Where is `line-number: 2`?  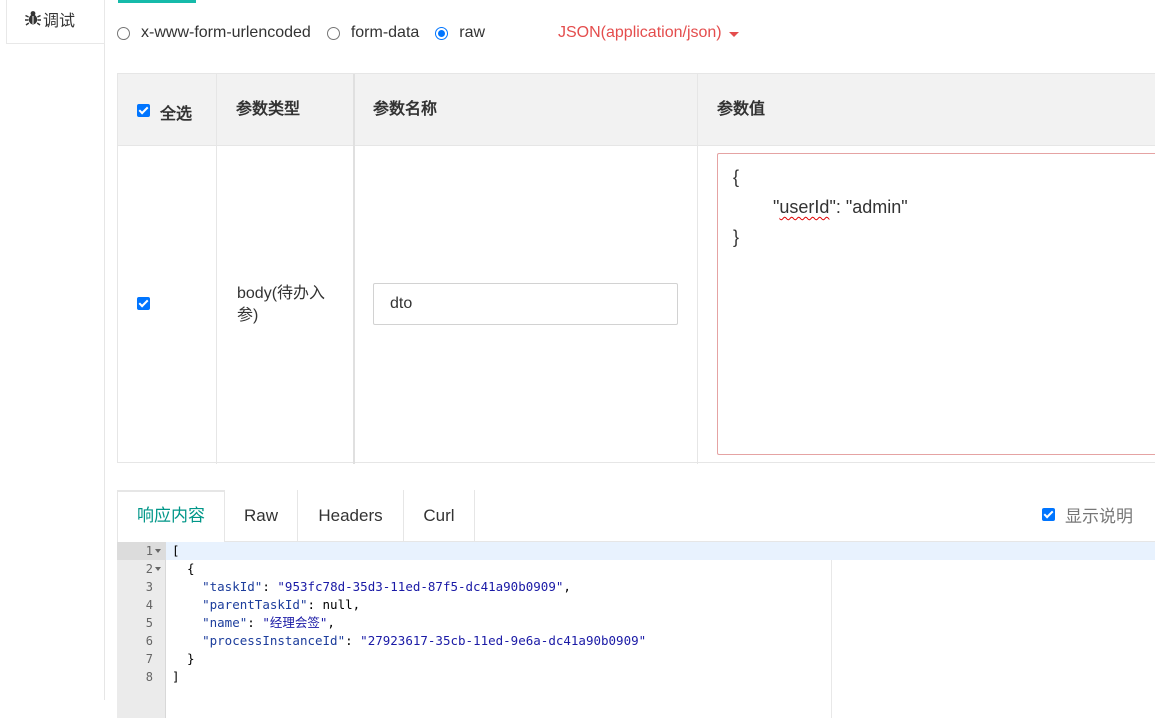
line-number: 2 is located at coordinates (149, 569).